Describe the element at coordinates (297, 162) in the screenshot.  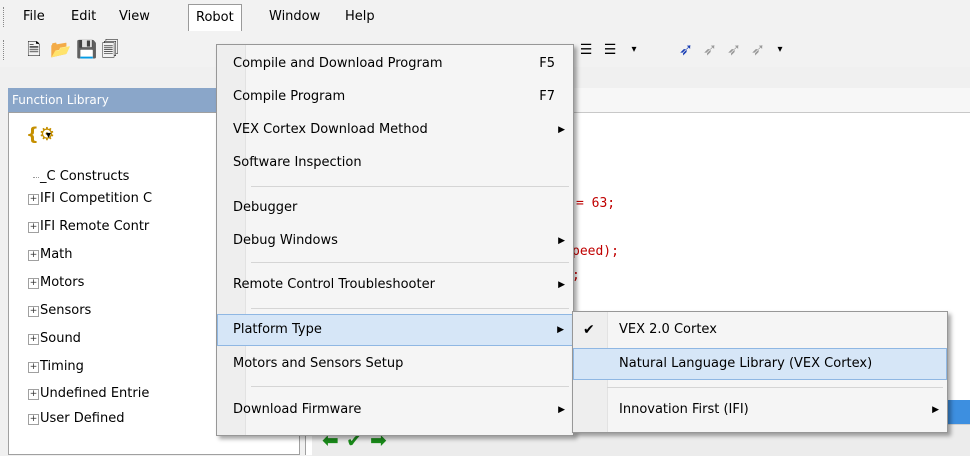
I see `menu-item-label: Software Inspection` at that location.